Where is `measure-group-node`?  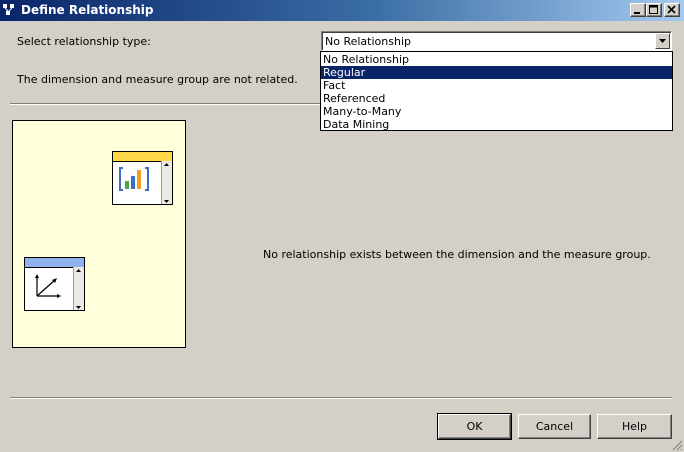
measure-group-node is located at coordinates (142, 178).